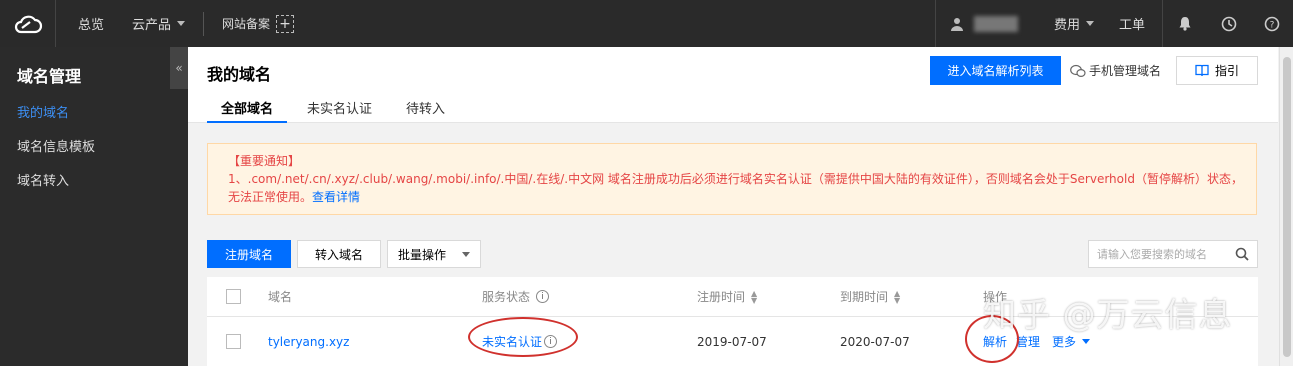 Image resolution: width=1293 pixels, height=366 pixels. I want to click on batch-operations-label: 批量操作, so click(422, 254).